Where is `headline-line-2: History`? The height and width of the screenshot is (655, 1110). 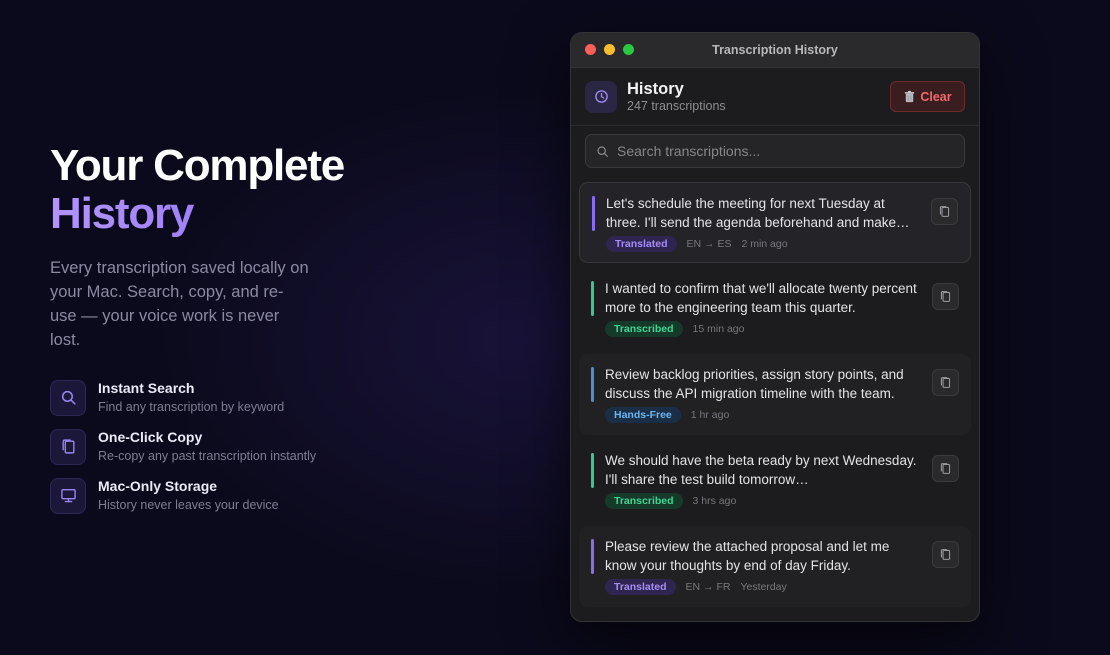
headline-line-2: History is located at coordinates (220, 214).